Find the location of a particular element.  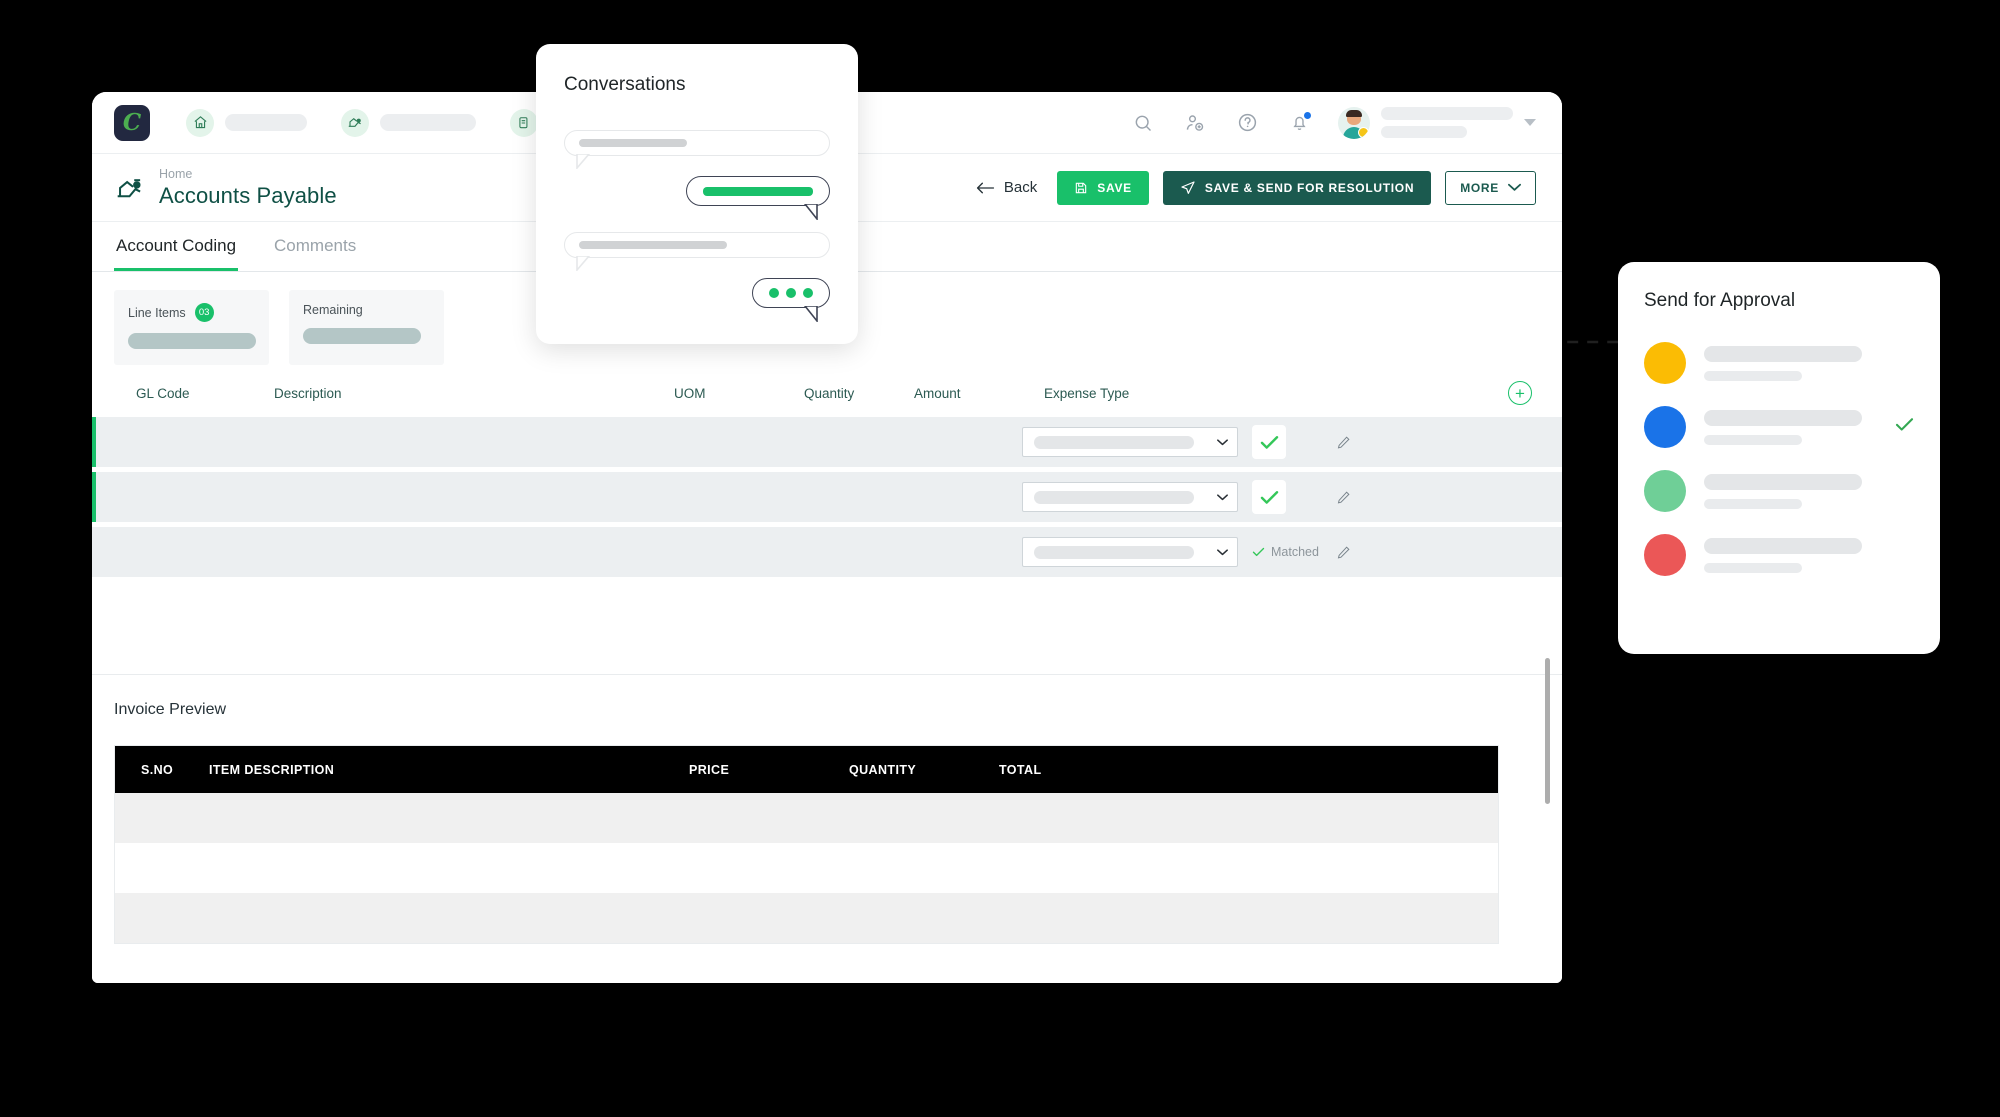

summary-card-line-items: Line Items 03 is located at coordinates (191, 327).